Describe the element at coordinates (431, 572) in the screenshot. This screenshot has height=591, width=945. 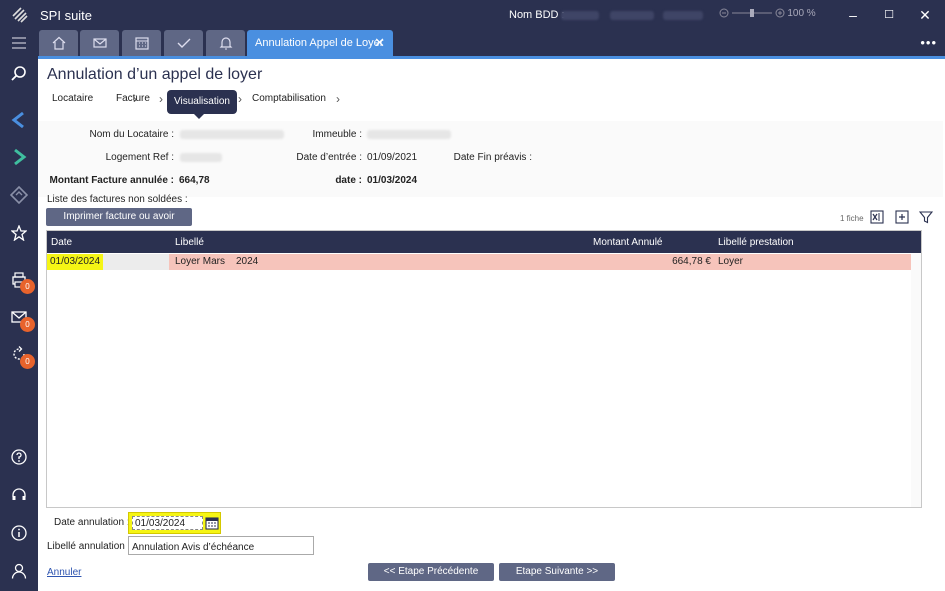
I see `previous-step-button: << Etape Précédente` at that location.